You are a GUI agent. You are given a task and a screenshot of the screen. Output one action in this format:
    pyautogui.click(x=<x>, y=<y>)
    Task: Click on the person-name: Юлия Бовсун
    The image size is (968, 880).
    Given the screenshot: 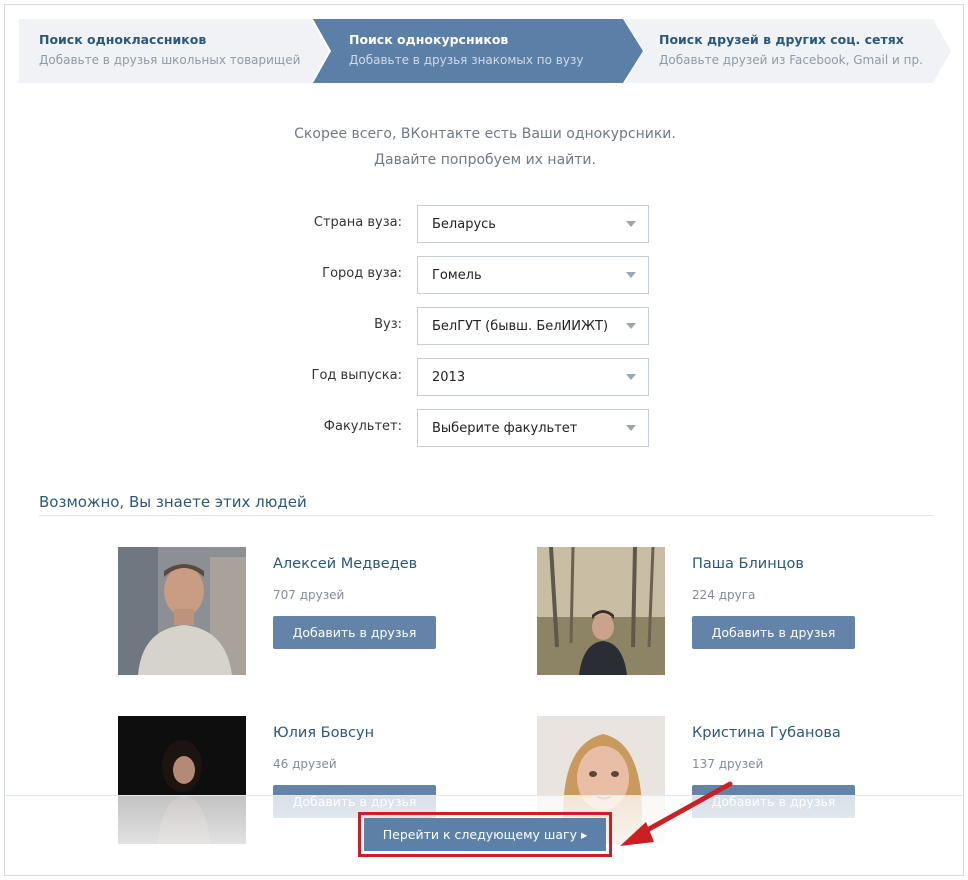 What is the action you would take?
    pyautogui.click(x=323, y=733)
    